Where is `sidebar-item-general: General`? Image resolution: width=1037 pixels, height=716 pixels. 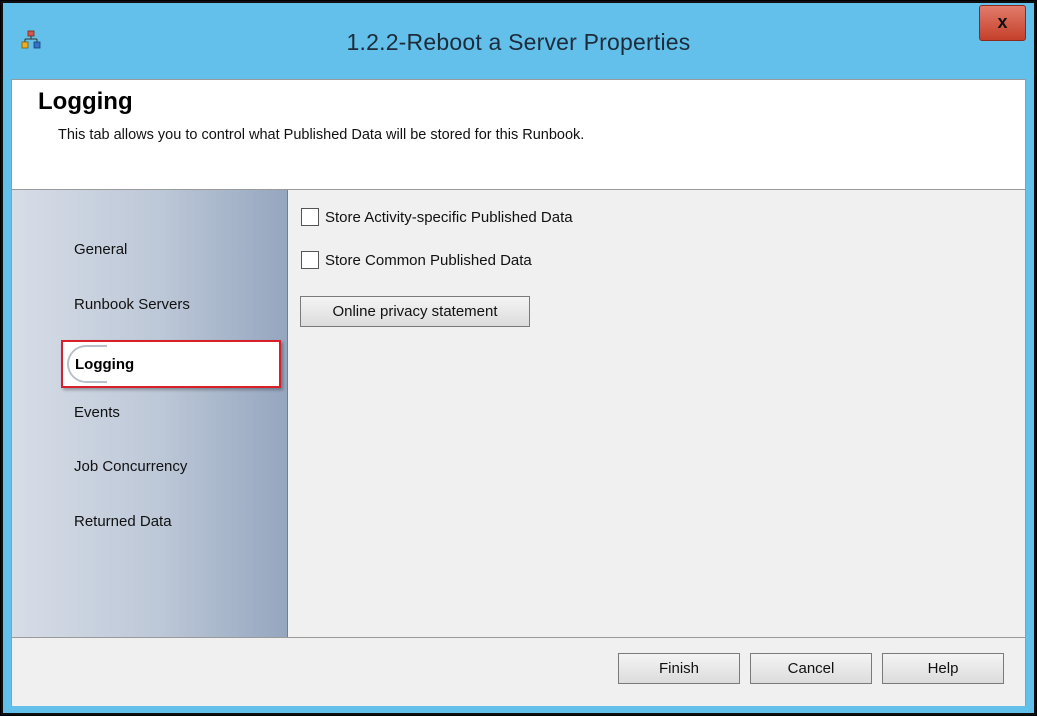 sidebar-item-general: General is located at coordinates (100, 249).